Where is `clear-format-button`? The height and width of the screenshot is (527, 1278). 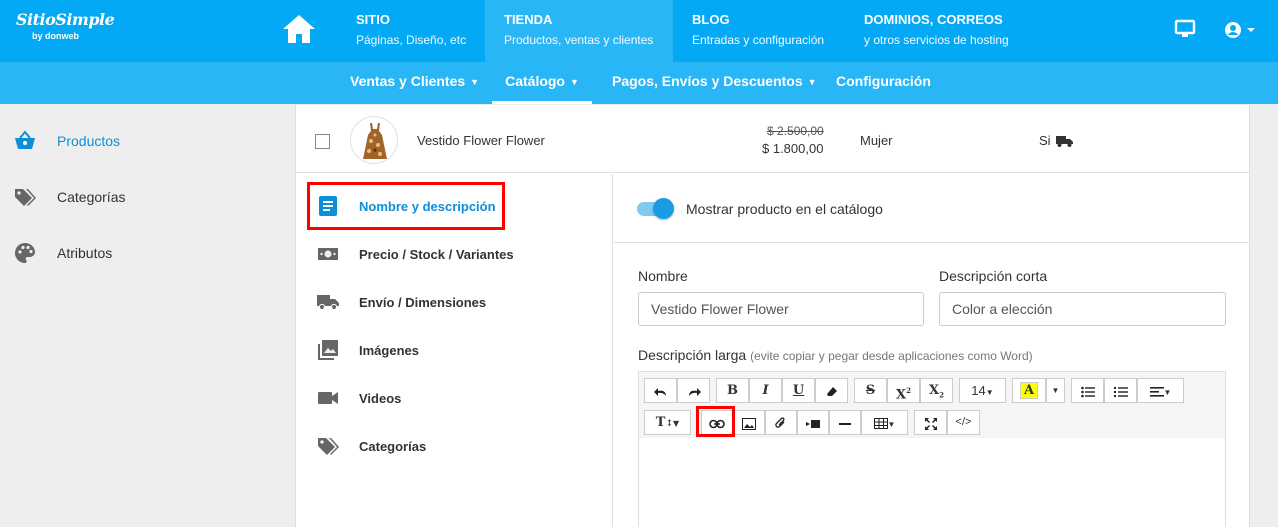 clear-format-button is located at coordinates (831, 390).